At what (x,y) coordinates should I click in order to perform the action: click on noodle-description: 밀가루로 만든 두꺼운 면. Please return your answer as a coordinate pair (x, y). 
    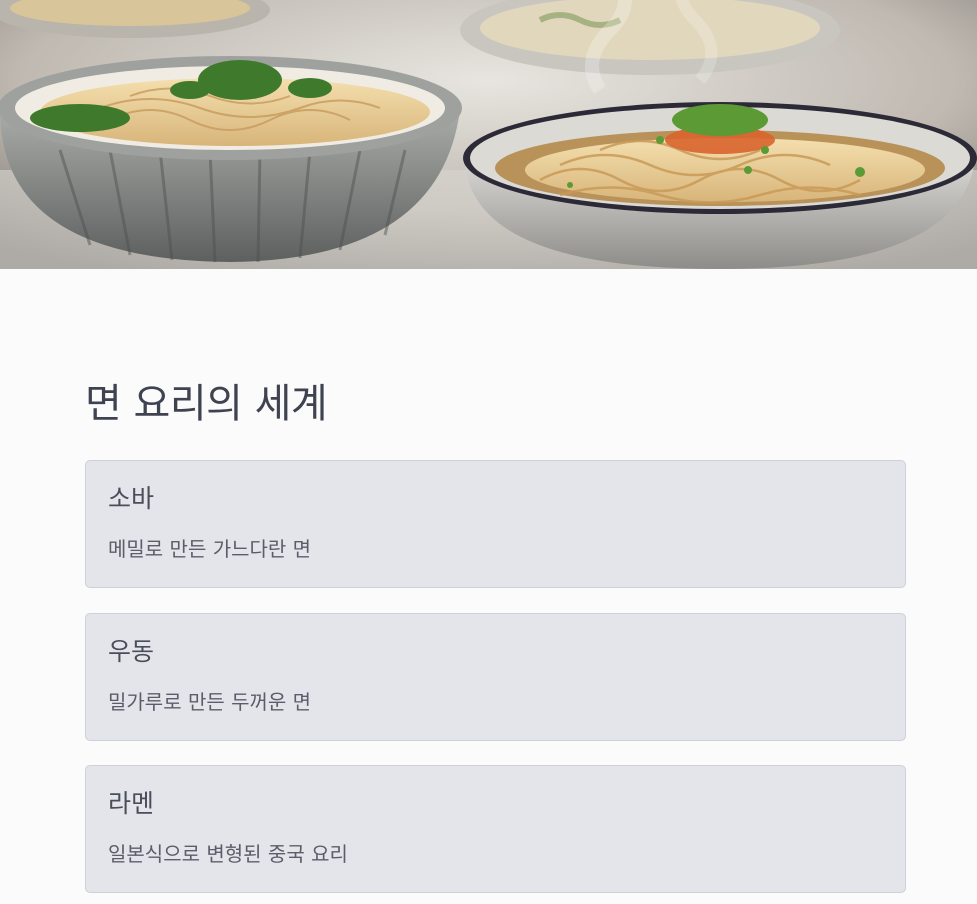
    Looking at the image, I should click on (210, 702).